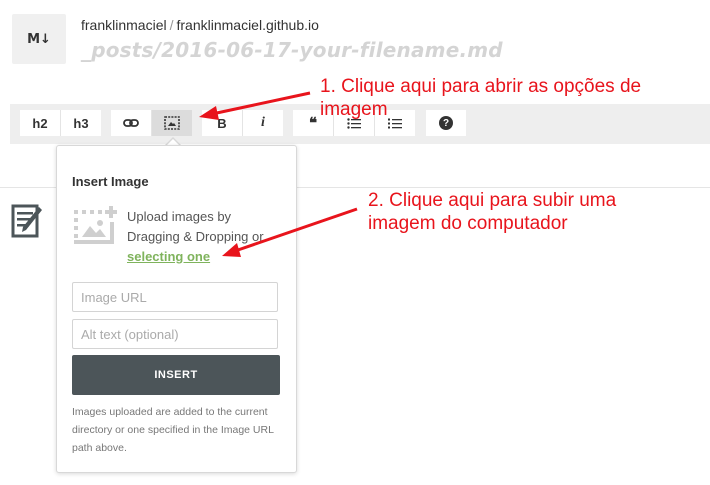 The image size is (710, 485). Describe the element at coordinates (278, 174) in the screenshot. I see `annotation-arrows` at that location.